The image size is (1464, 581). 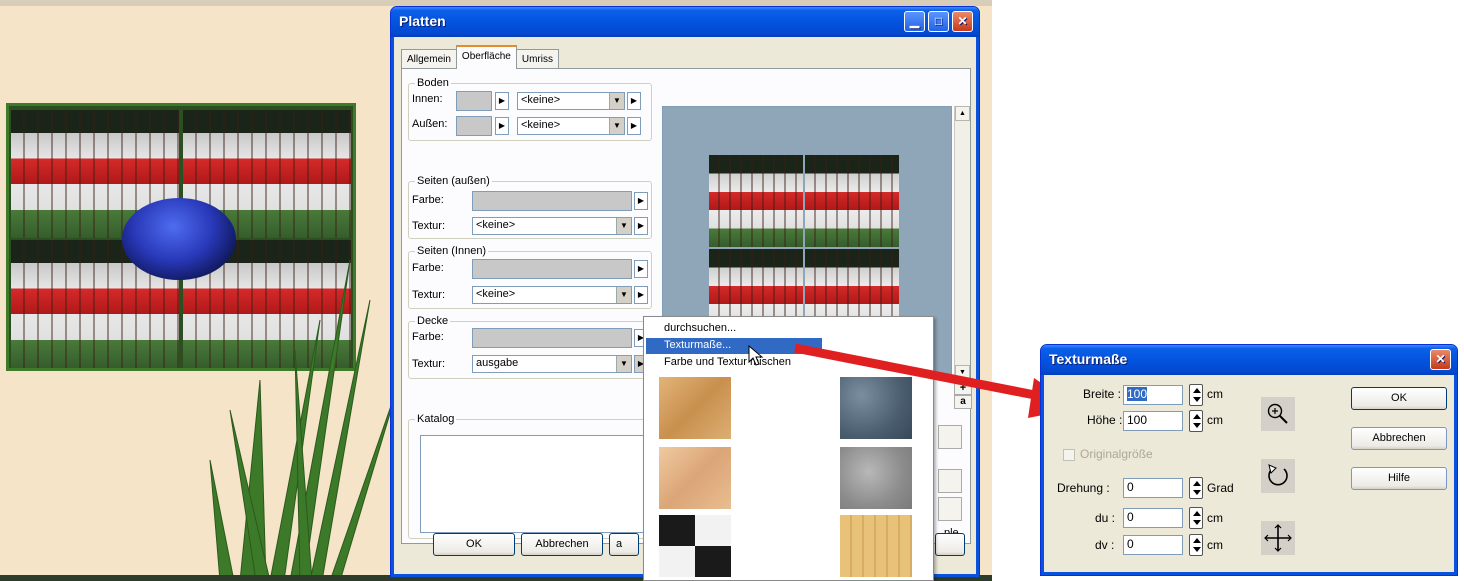 What do you see at coordinates (496, 225) in the screenshot?
I see `seiten-aussen-texture-value: <keine>` at bounding box center [496, 225].